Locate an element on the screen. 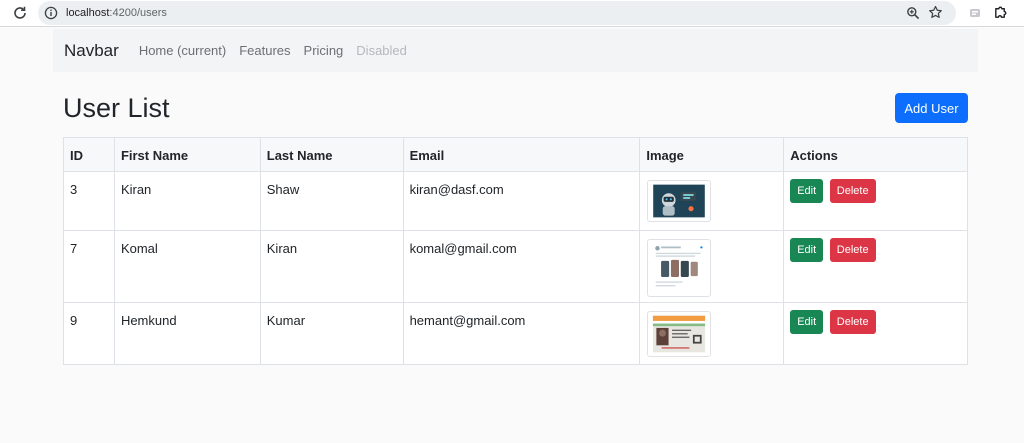  cell-last-name: Shaw is located at coordinates (331, 201).